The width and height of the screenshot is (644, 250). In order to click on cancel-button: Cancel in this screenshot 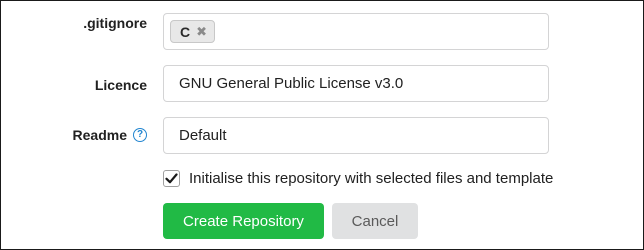, I will do `click(375, 221)`.